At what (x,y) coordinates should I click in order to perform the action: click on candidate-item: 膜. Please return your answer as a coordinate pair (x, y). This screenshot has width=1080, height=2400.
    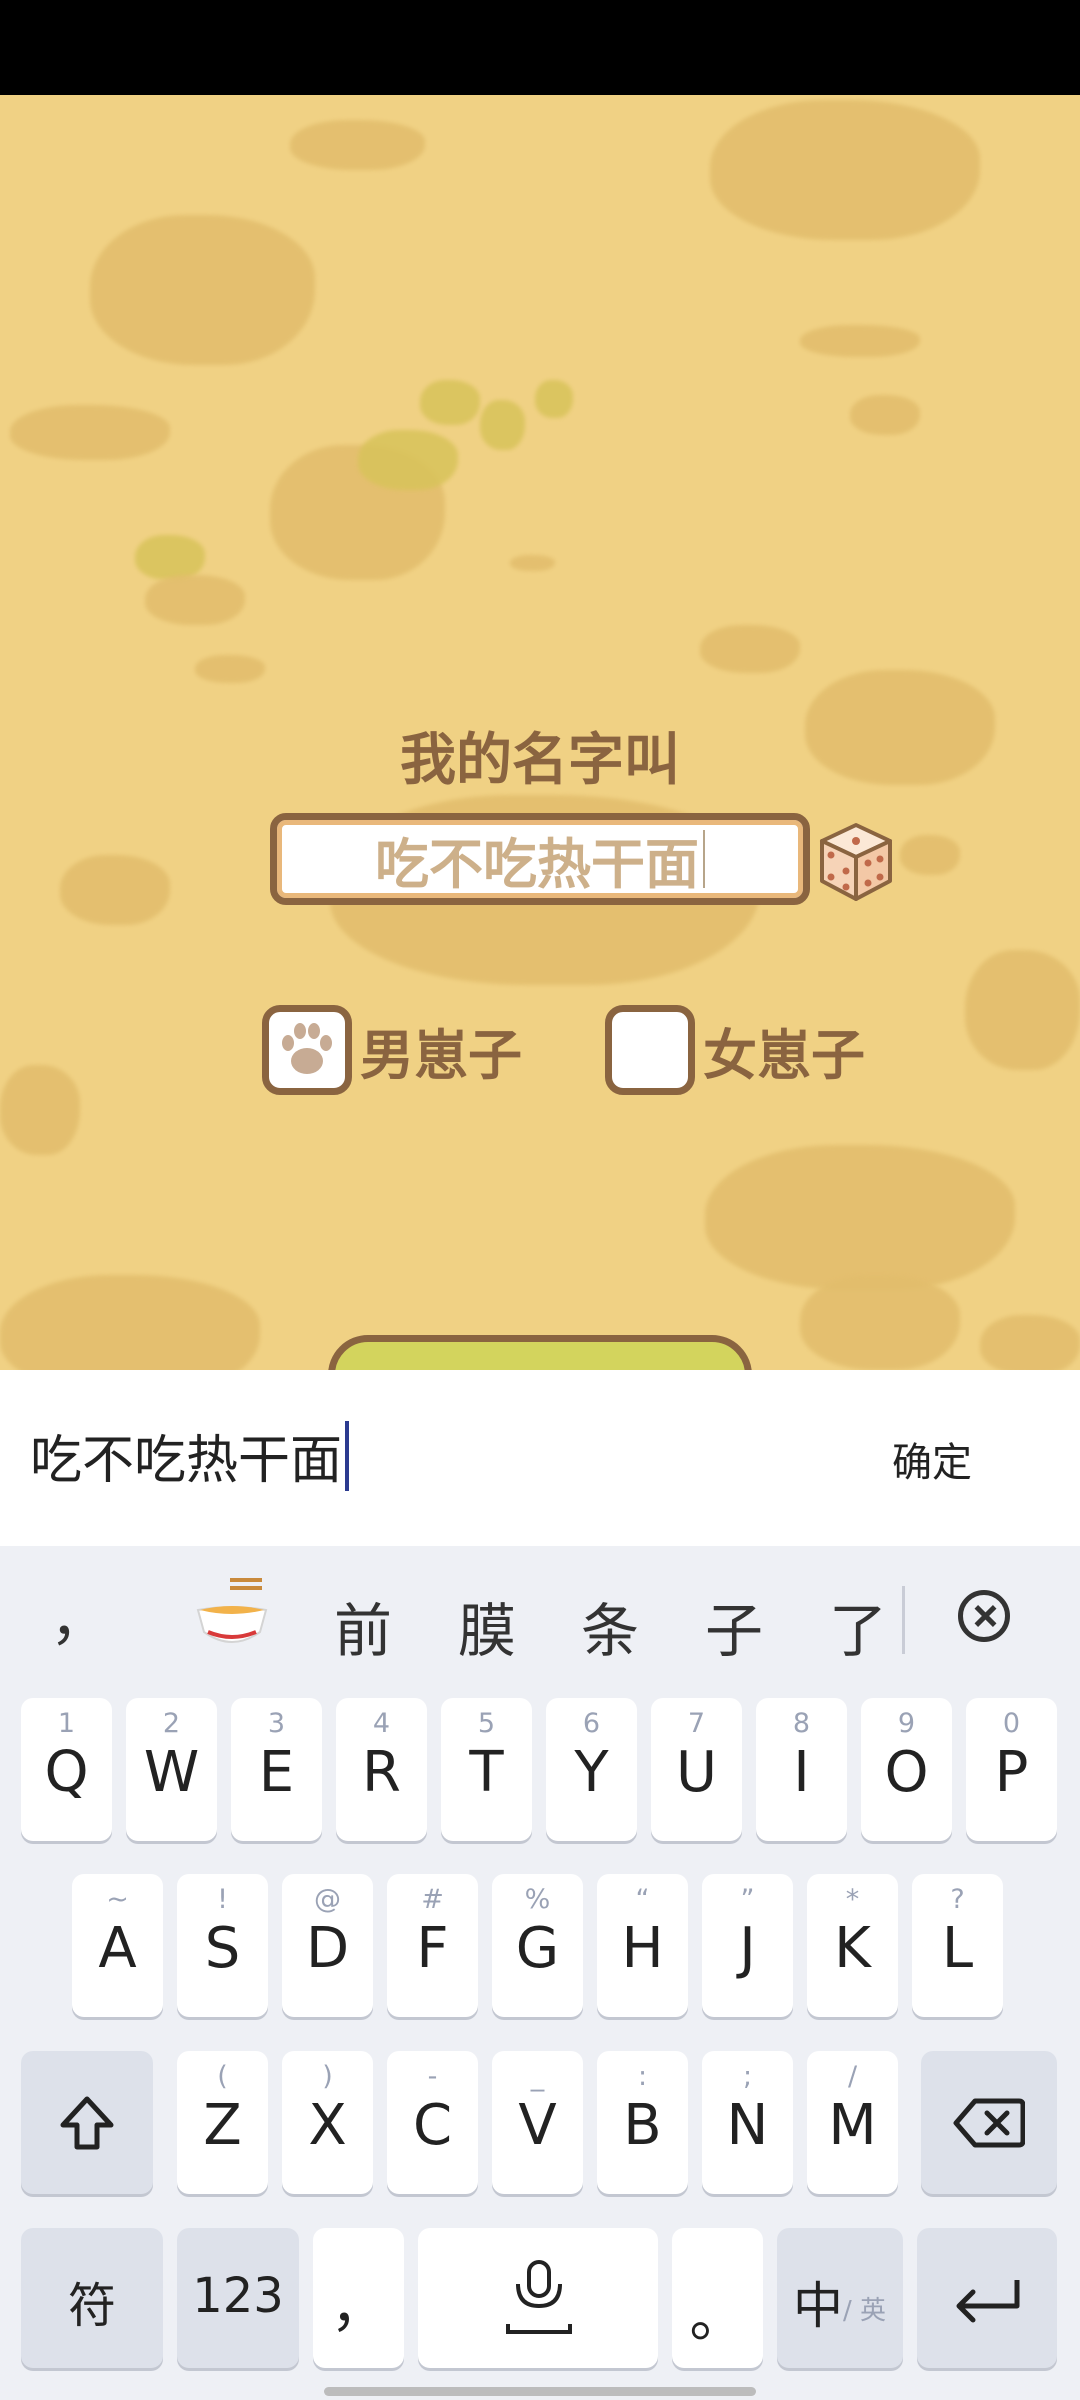
    Looking at the image, I should click on (487, 1626).